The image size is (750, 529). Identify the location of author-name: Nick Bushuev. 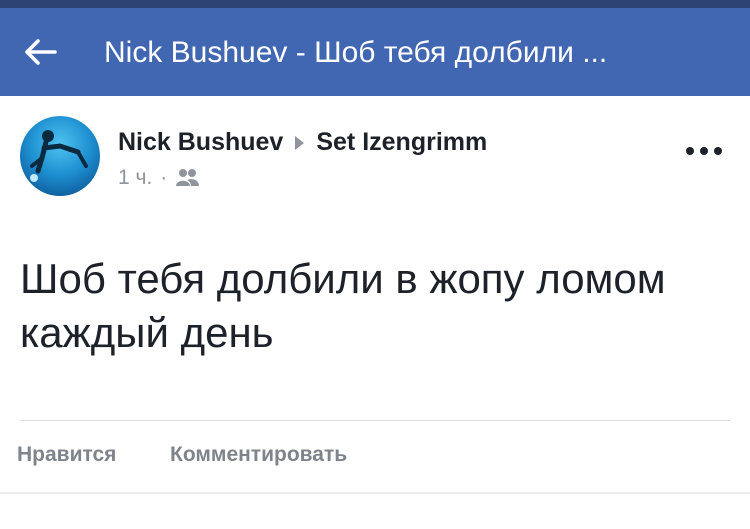
(200, 142).